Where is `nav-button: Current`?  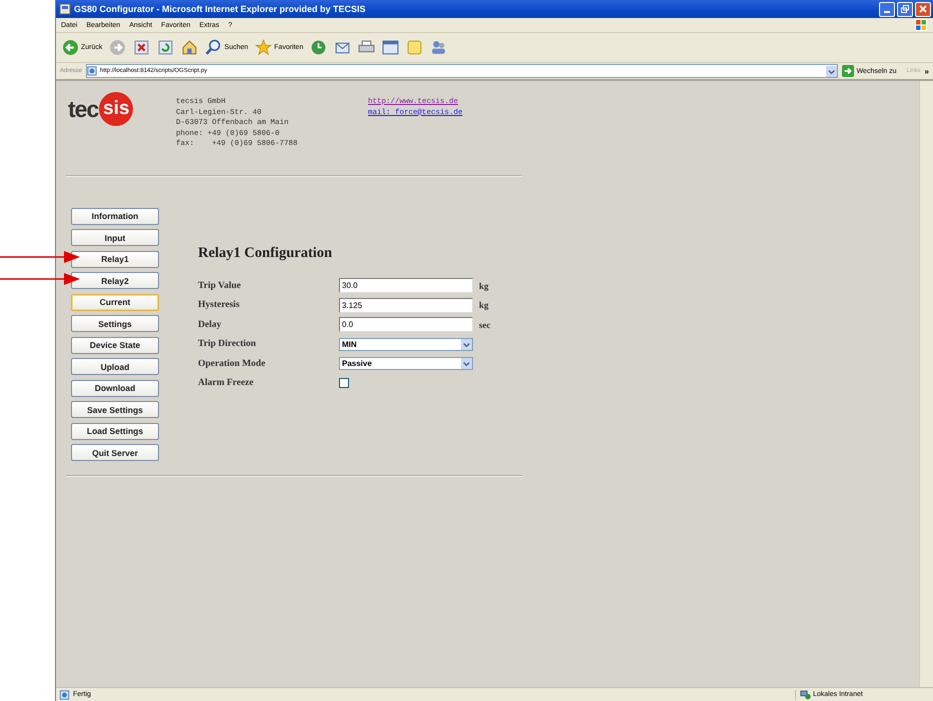
nav-button: Current is located at coordinates (115, 302).